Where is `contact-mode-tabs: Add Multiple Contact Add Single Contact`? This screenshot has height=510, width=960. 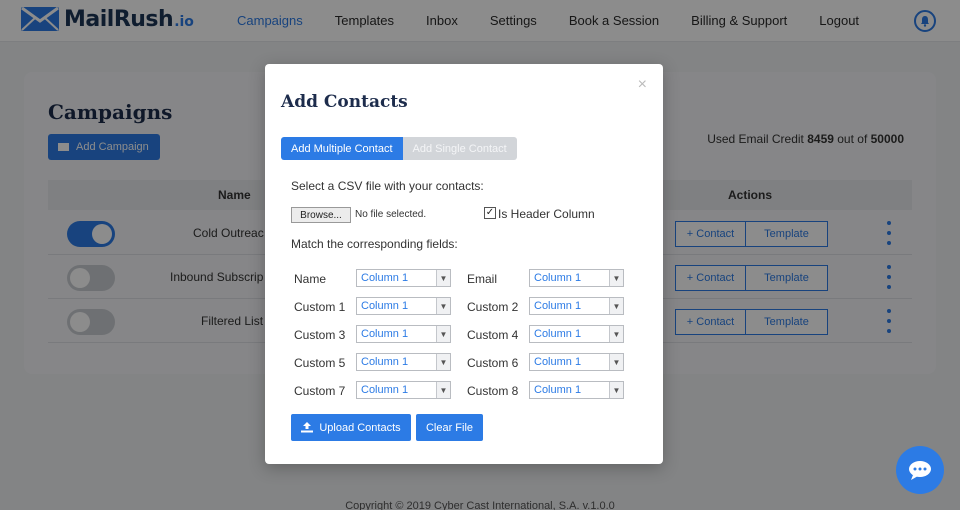
contact-mode-tabs: Add Multiple Contact Add Single Contact is located at coordinates (399, 148).